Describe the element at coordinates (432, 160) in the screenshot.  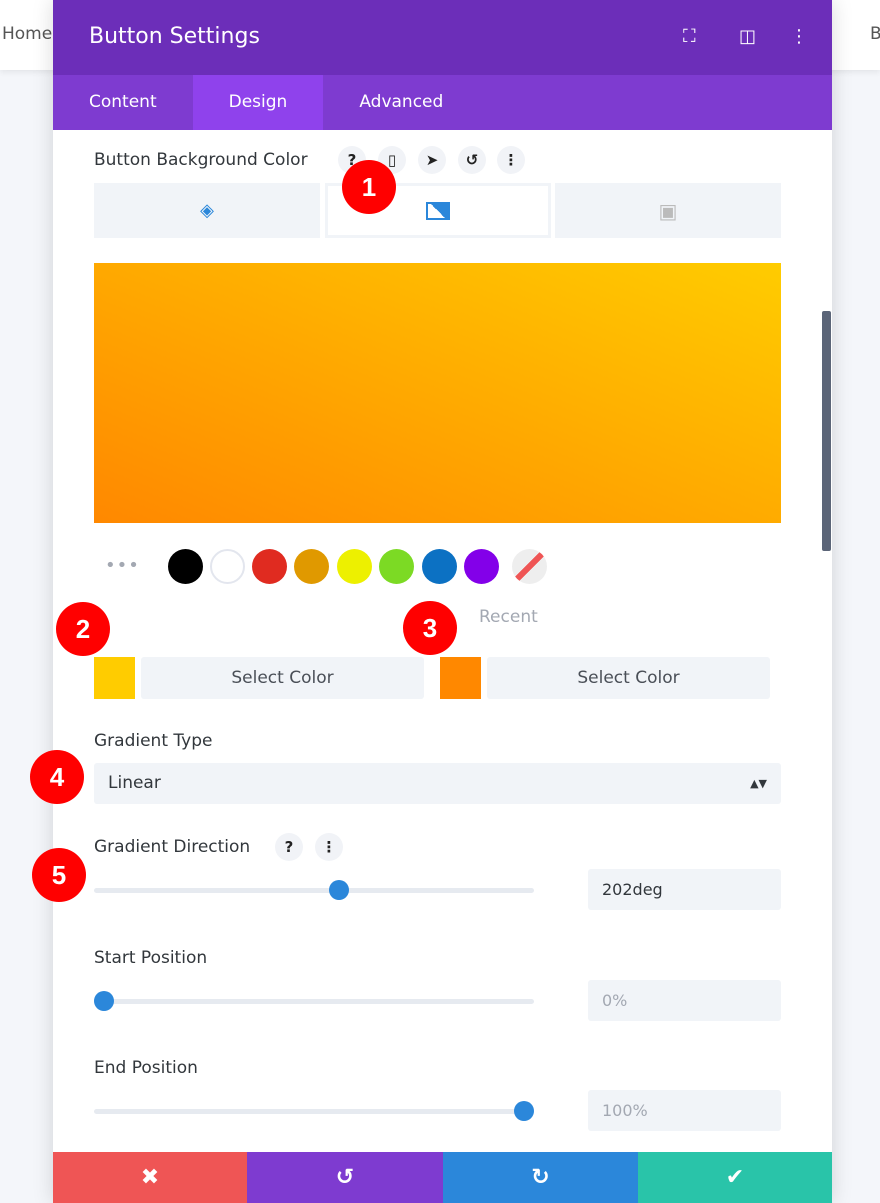
I see `cursor-icon: ➤` at that location.